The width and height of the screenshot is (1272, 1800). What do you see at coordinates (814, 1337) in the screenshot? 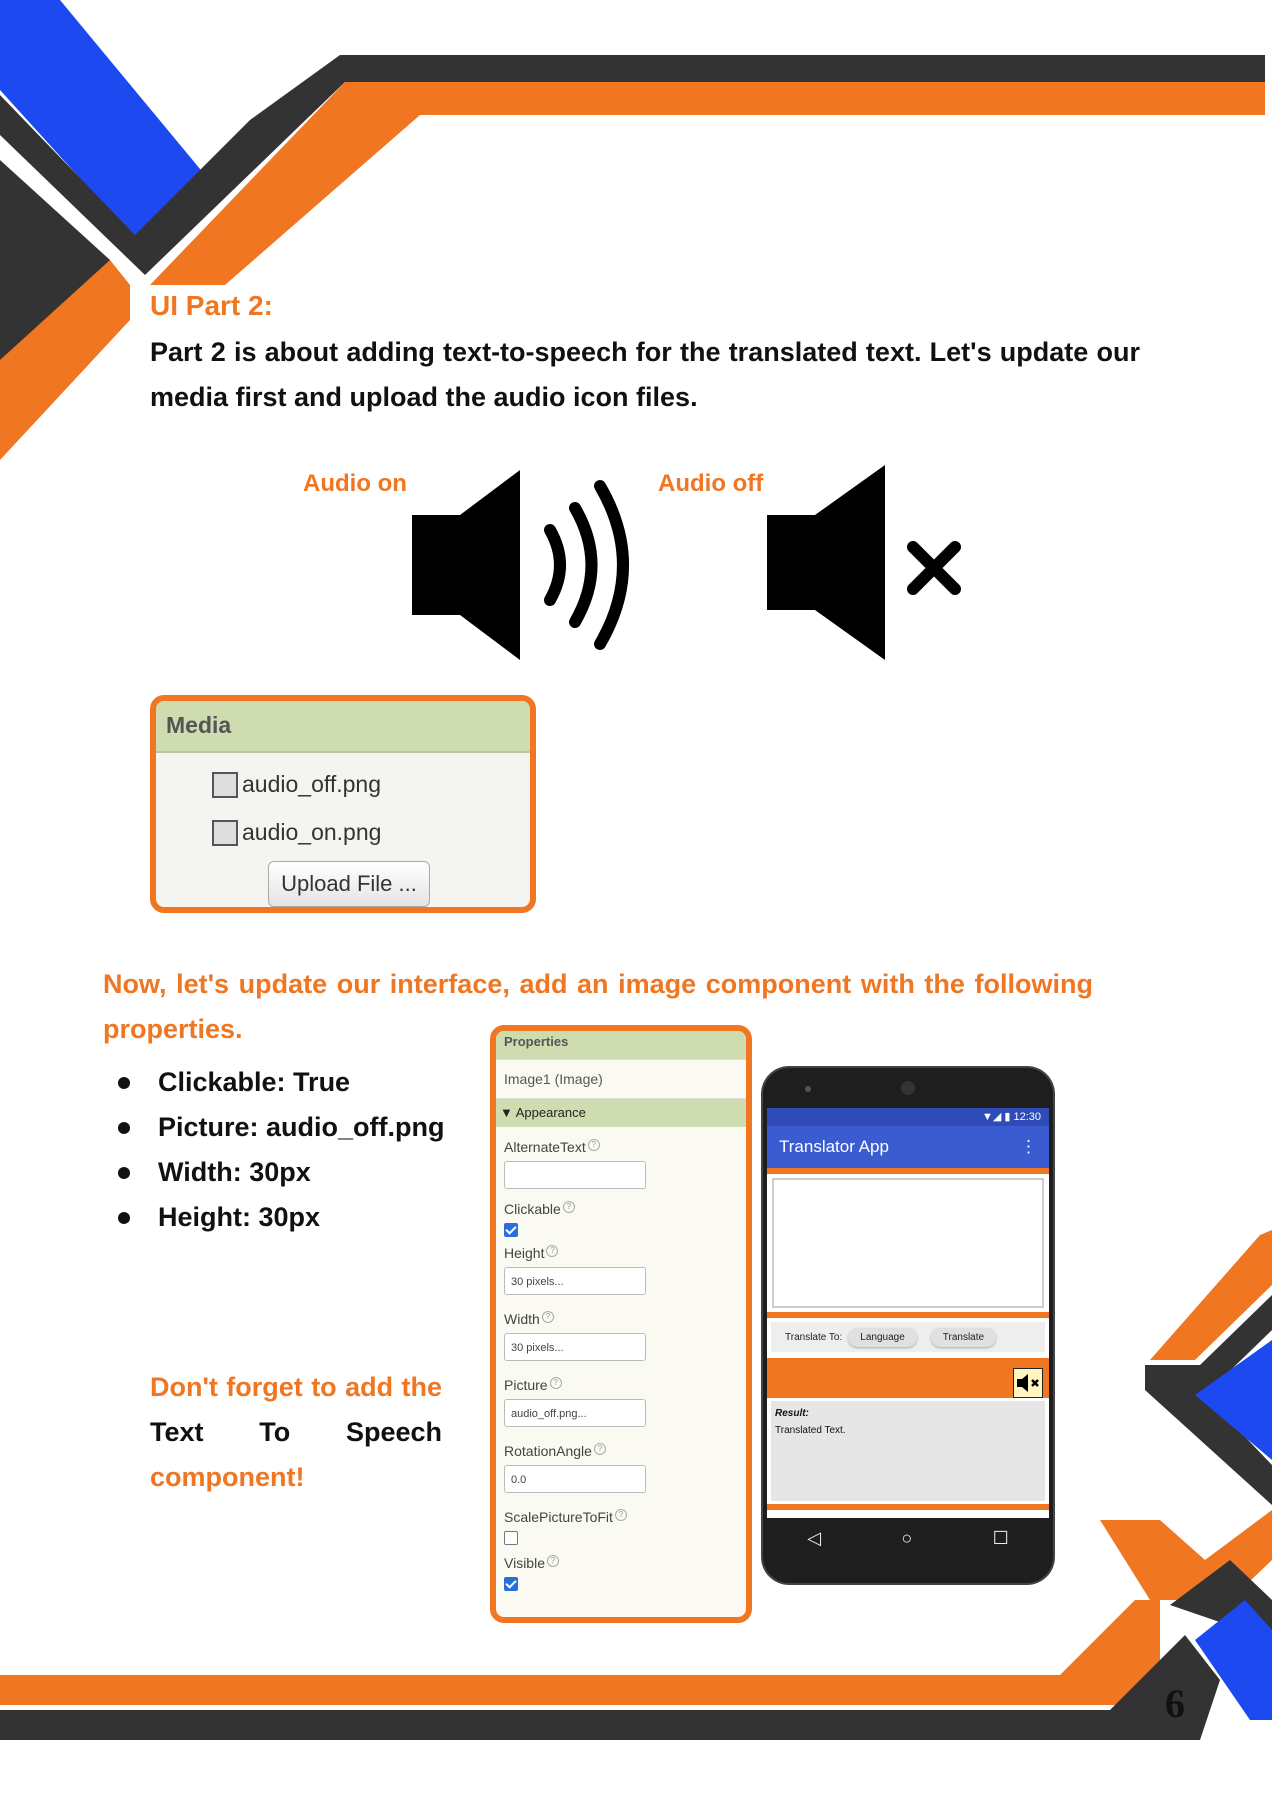
I see `translate-to-label: Translate To:` at bounding box center [814, 1337].